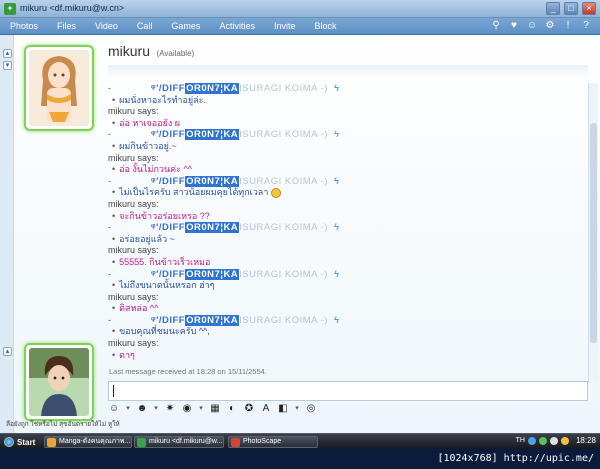 The height and width of the screenshot is (469, 600). What do you see at coordinates (129, 51) in the screenshot?
I see `contact-name: mikuru` at bounding box center [129, 51].